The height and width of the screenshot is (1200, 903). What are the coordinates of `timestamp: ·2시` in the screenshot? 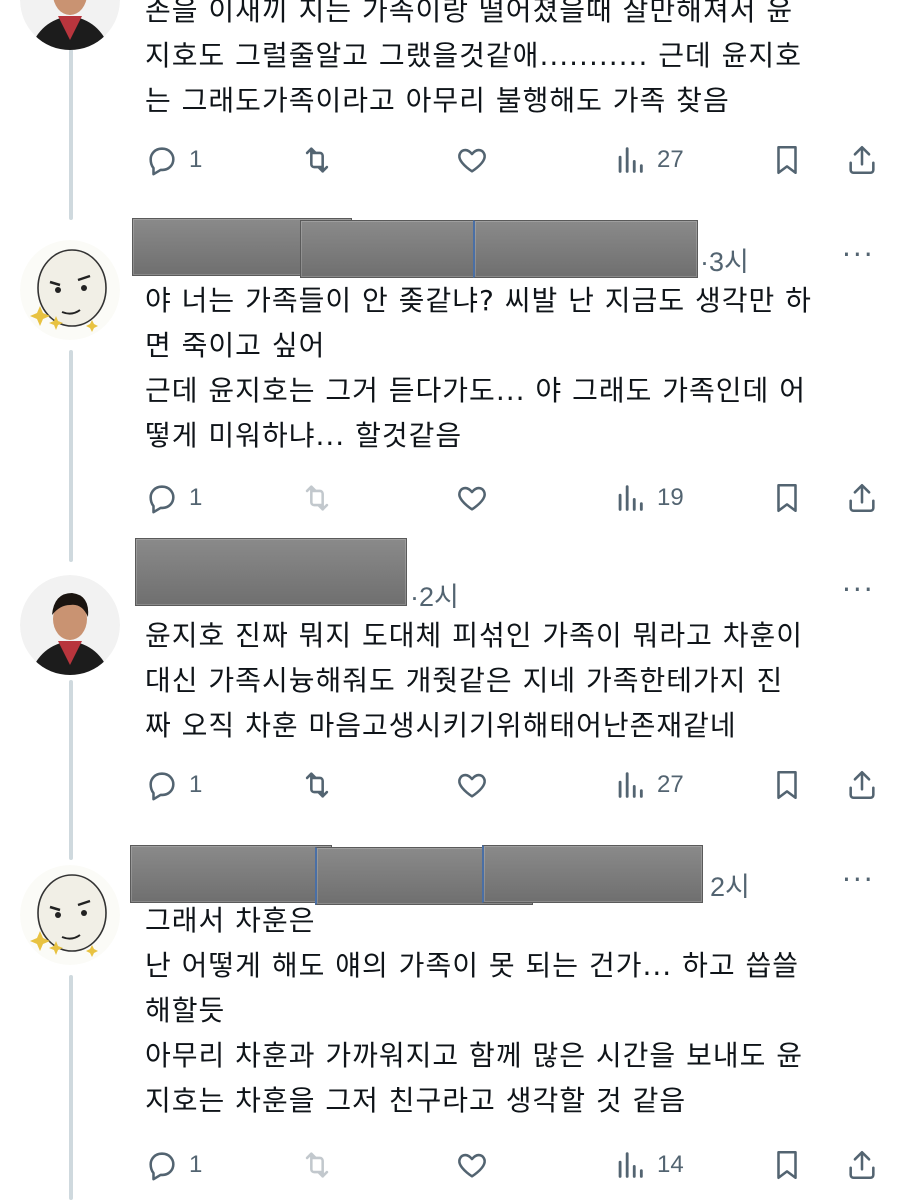 It's located at (434, 594).